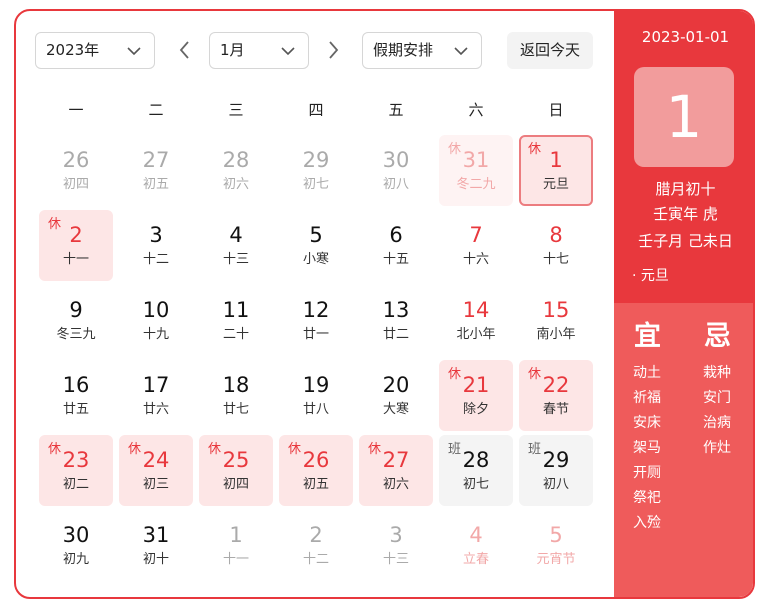 This screenshot has height=615, width=768. Describe the element at coordinates (475, 259) in the screenshot. I see `lunar-label: 十六` at that location.